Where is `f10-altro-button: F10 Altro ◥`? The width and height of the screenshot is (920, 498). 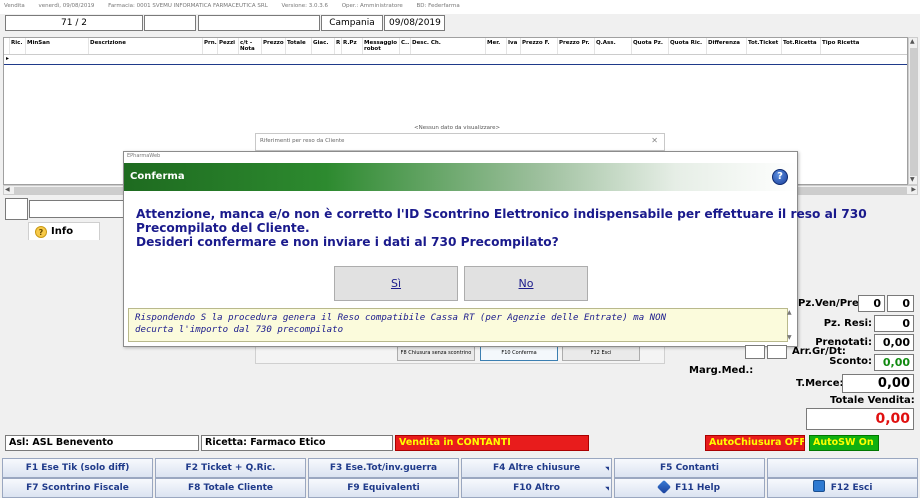 f10-altro-button: F10 Altro ◥ is located at coordinates (536, 488).